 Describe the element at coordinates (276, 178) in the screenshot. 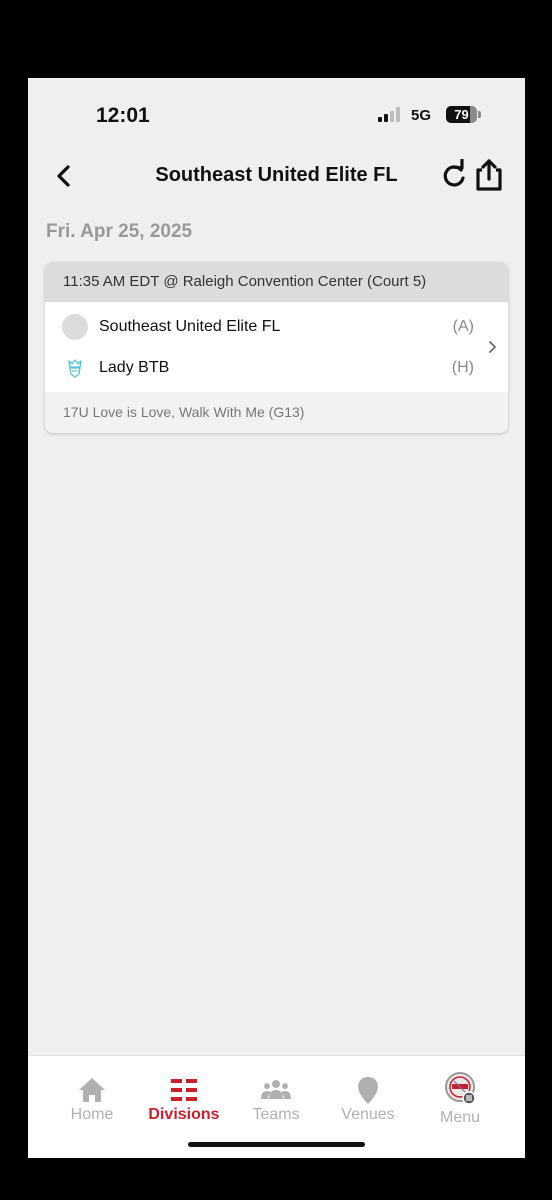

I see `header: Southeast United Elite FL` at that location.